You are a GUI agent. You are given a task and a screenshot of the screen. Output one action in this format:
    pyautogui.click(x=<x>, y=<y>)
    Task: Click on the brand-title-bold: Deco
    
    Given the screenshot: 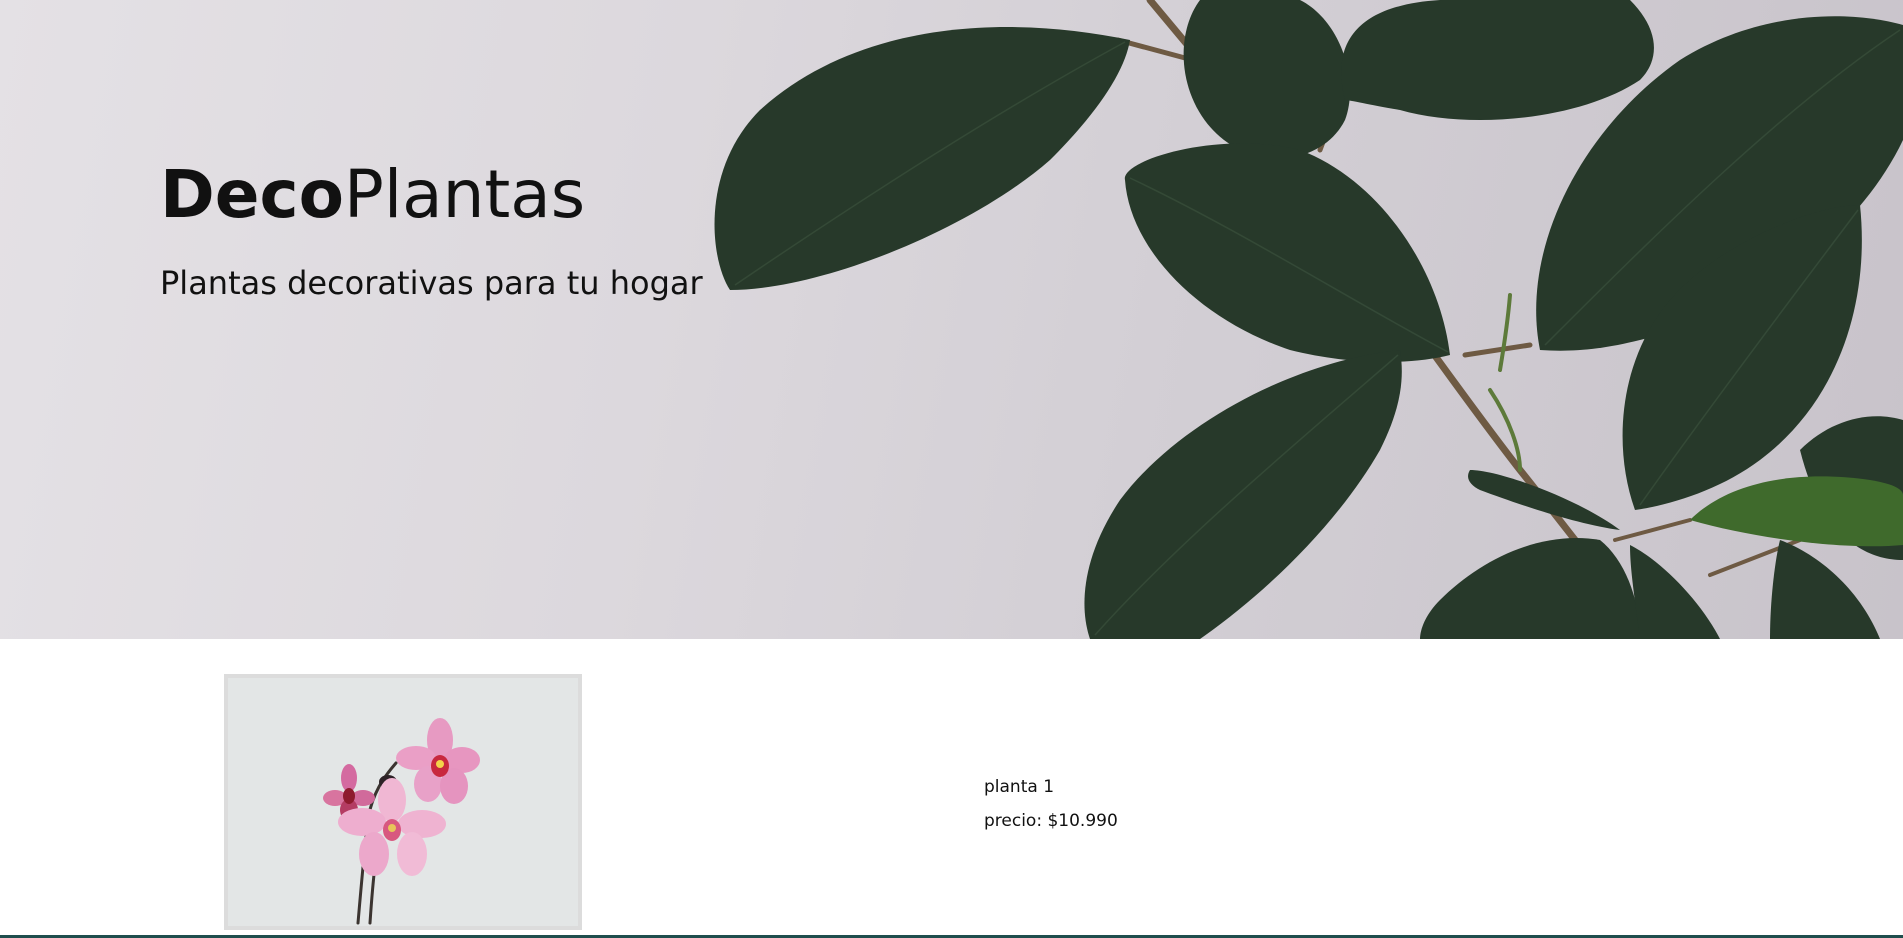 What is the action you would take?
    pyautogui.click(x=252, y=194)
    